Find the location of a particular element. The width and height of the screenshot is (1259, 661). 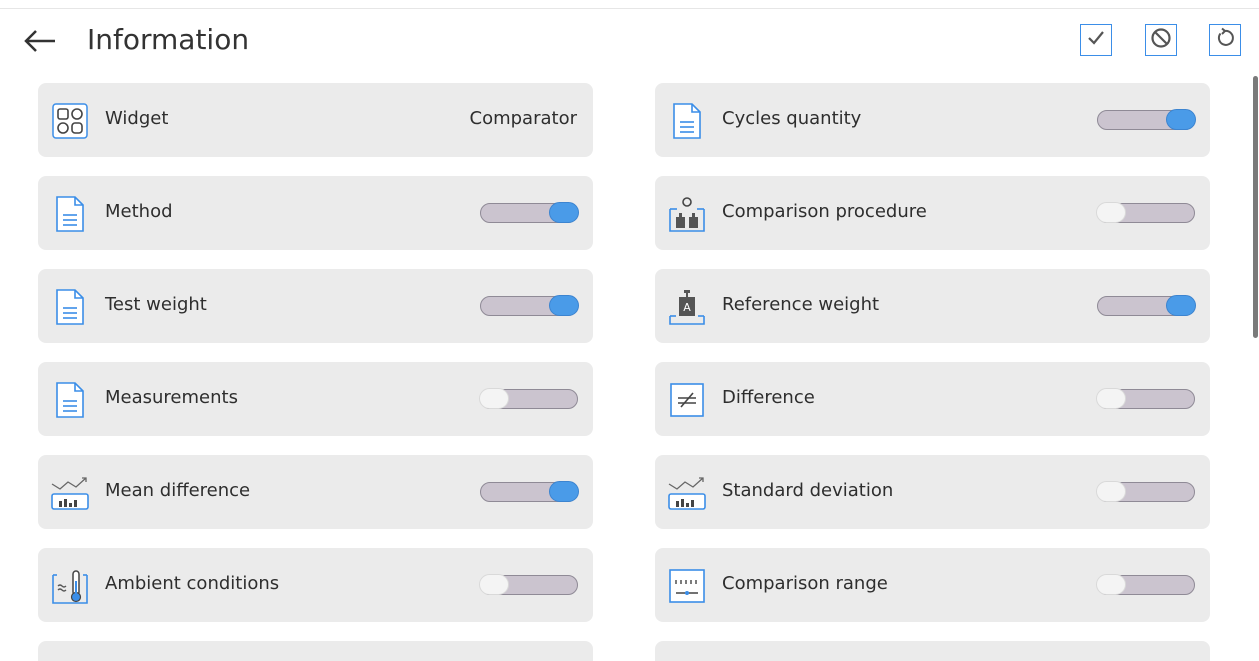

standard-deviation-toggle is located at coordinates (1145, 491).